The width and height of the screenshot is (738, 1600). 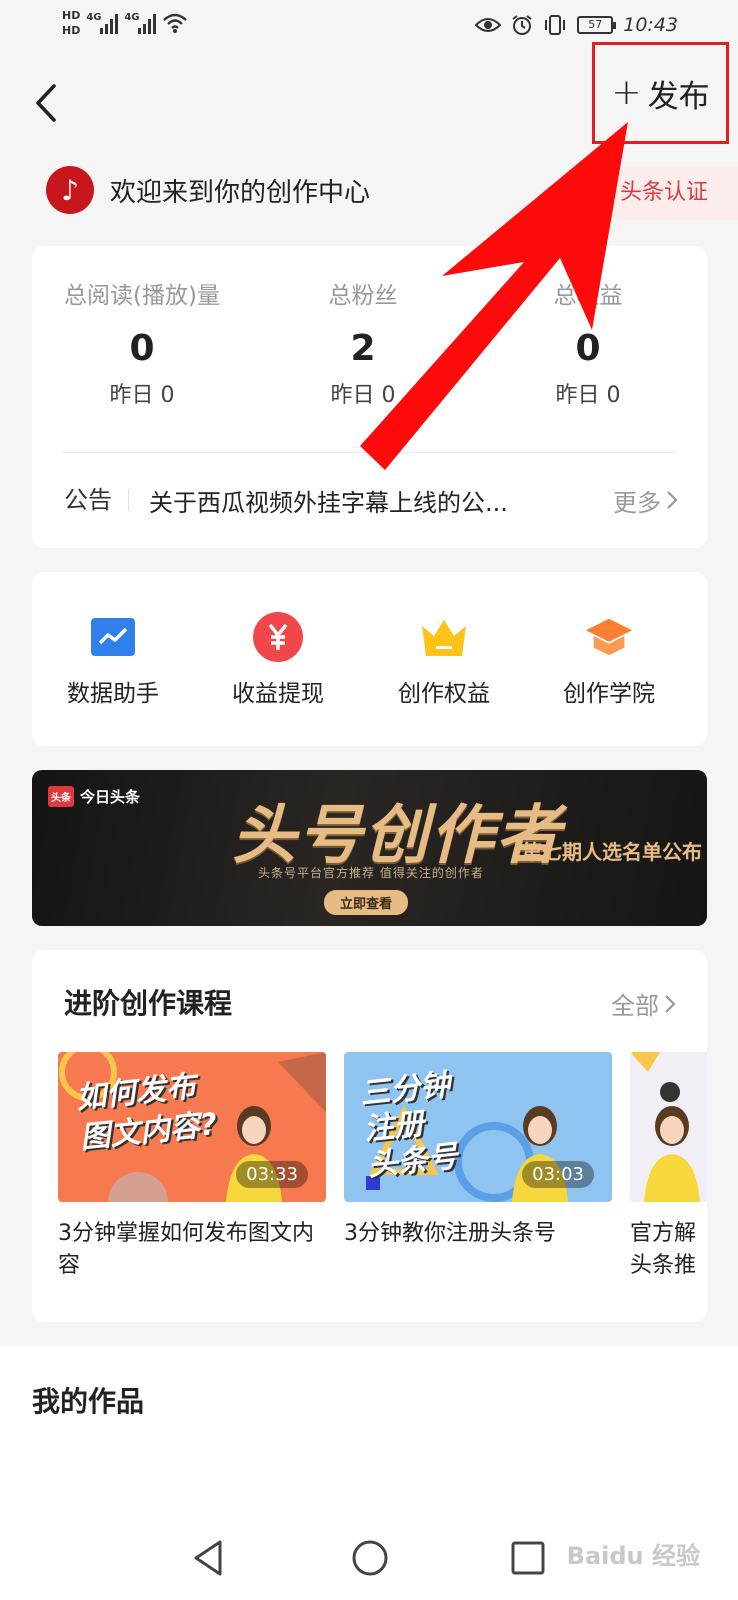 I want to click on notice-row: 公告 关于西瓜视频外挂字幕上线的公... 更多, so click(x=371, y=500).